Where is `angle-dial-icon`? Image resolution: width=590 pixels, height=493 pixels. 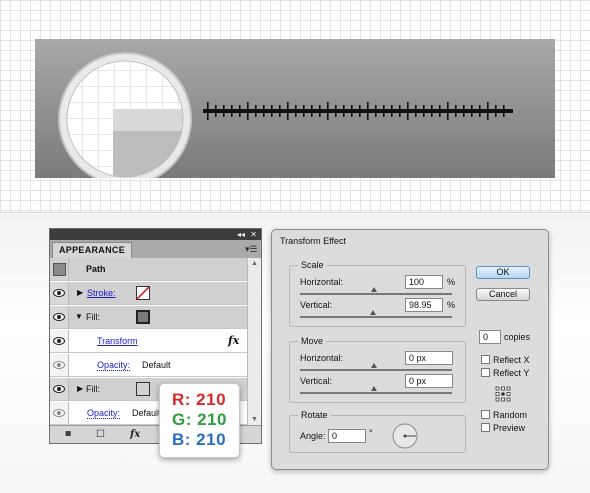 angle-dial-icon is located at coordinates (405, 436).